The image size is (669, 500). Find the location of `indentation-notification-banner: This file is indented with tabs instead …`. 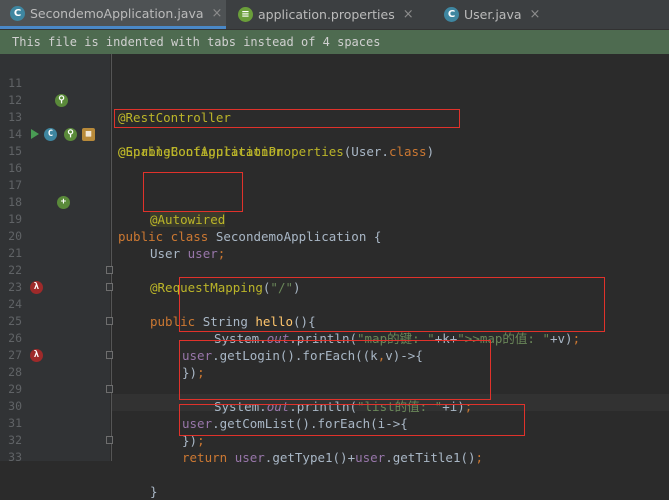

indentation-notification-banner: This file is indented with tabs instead … is located at coordinates (334, 42).